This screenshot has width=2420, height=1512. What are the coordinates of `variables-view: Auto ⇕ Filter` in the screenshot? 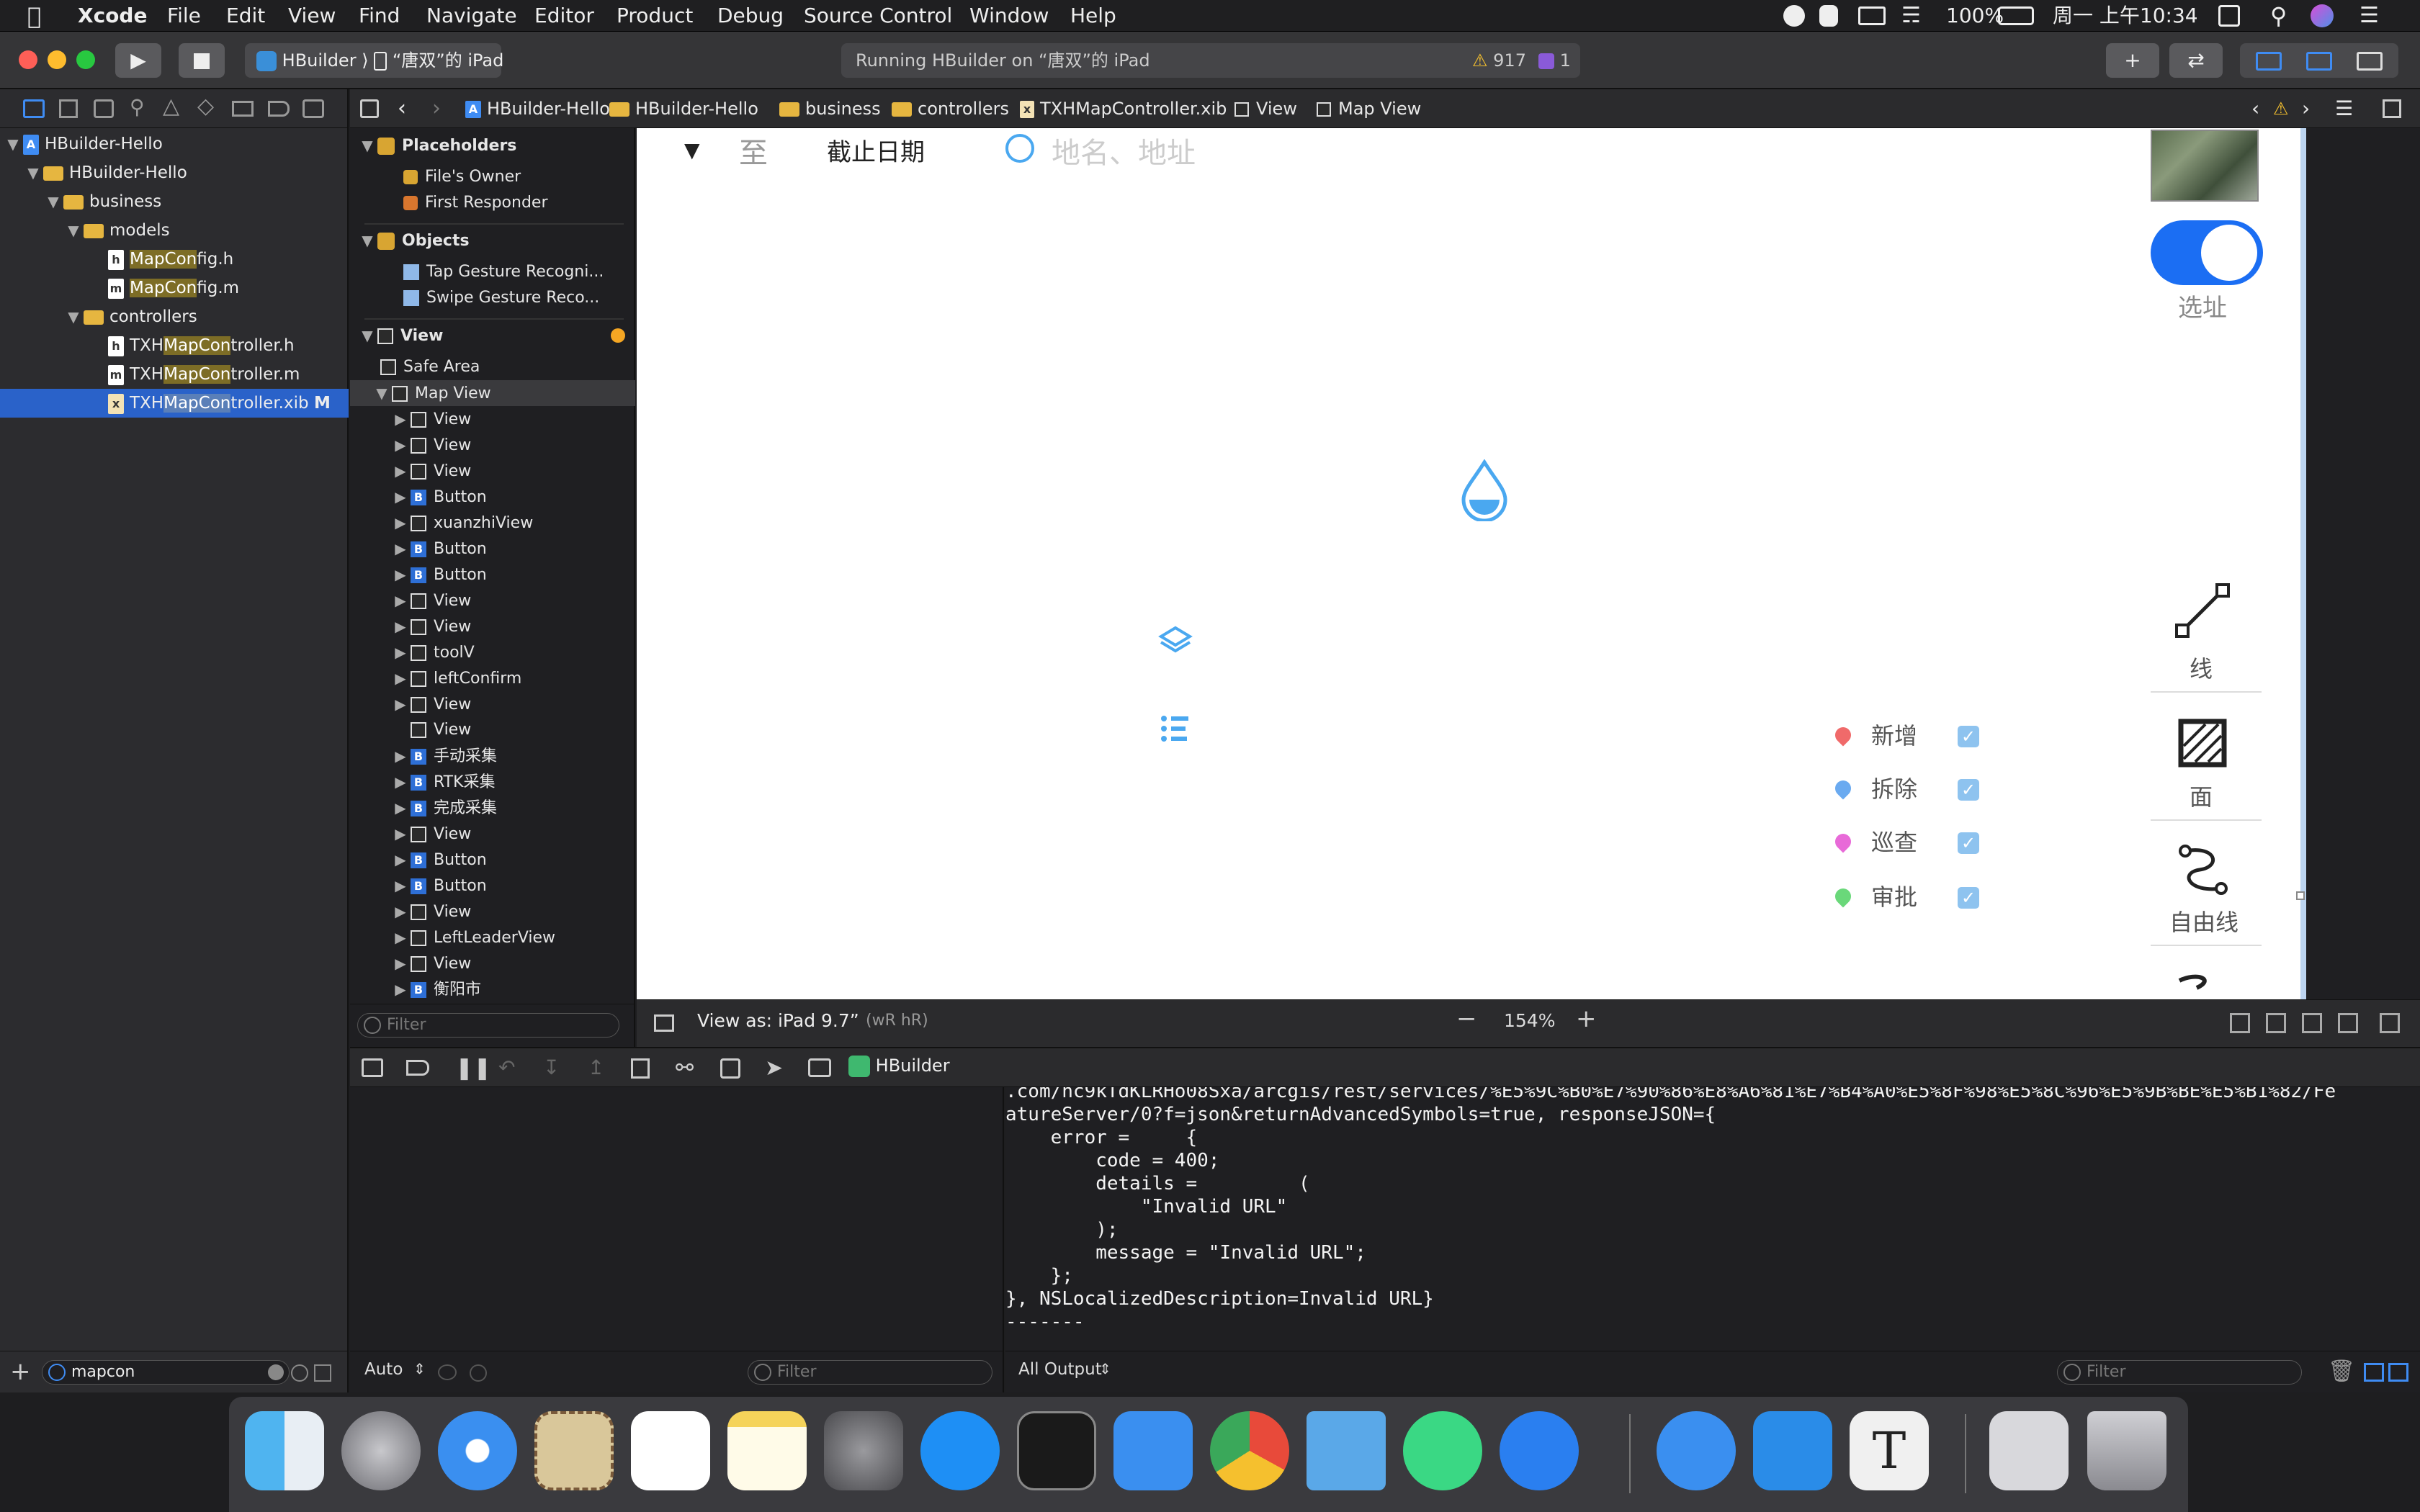 It's located at (677, 1239).